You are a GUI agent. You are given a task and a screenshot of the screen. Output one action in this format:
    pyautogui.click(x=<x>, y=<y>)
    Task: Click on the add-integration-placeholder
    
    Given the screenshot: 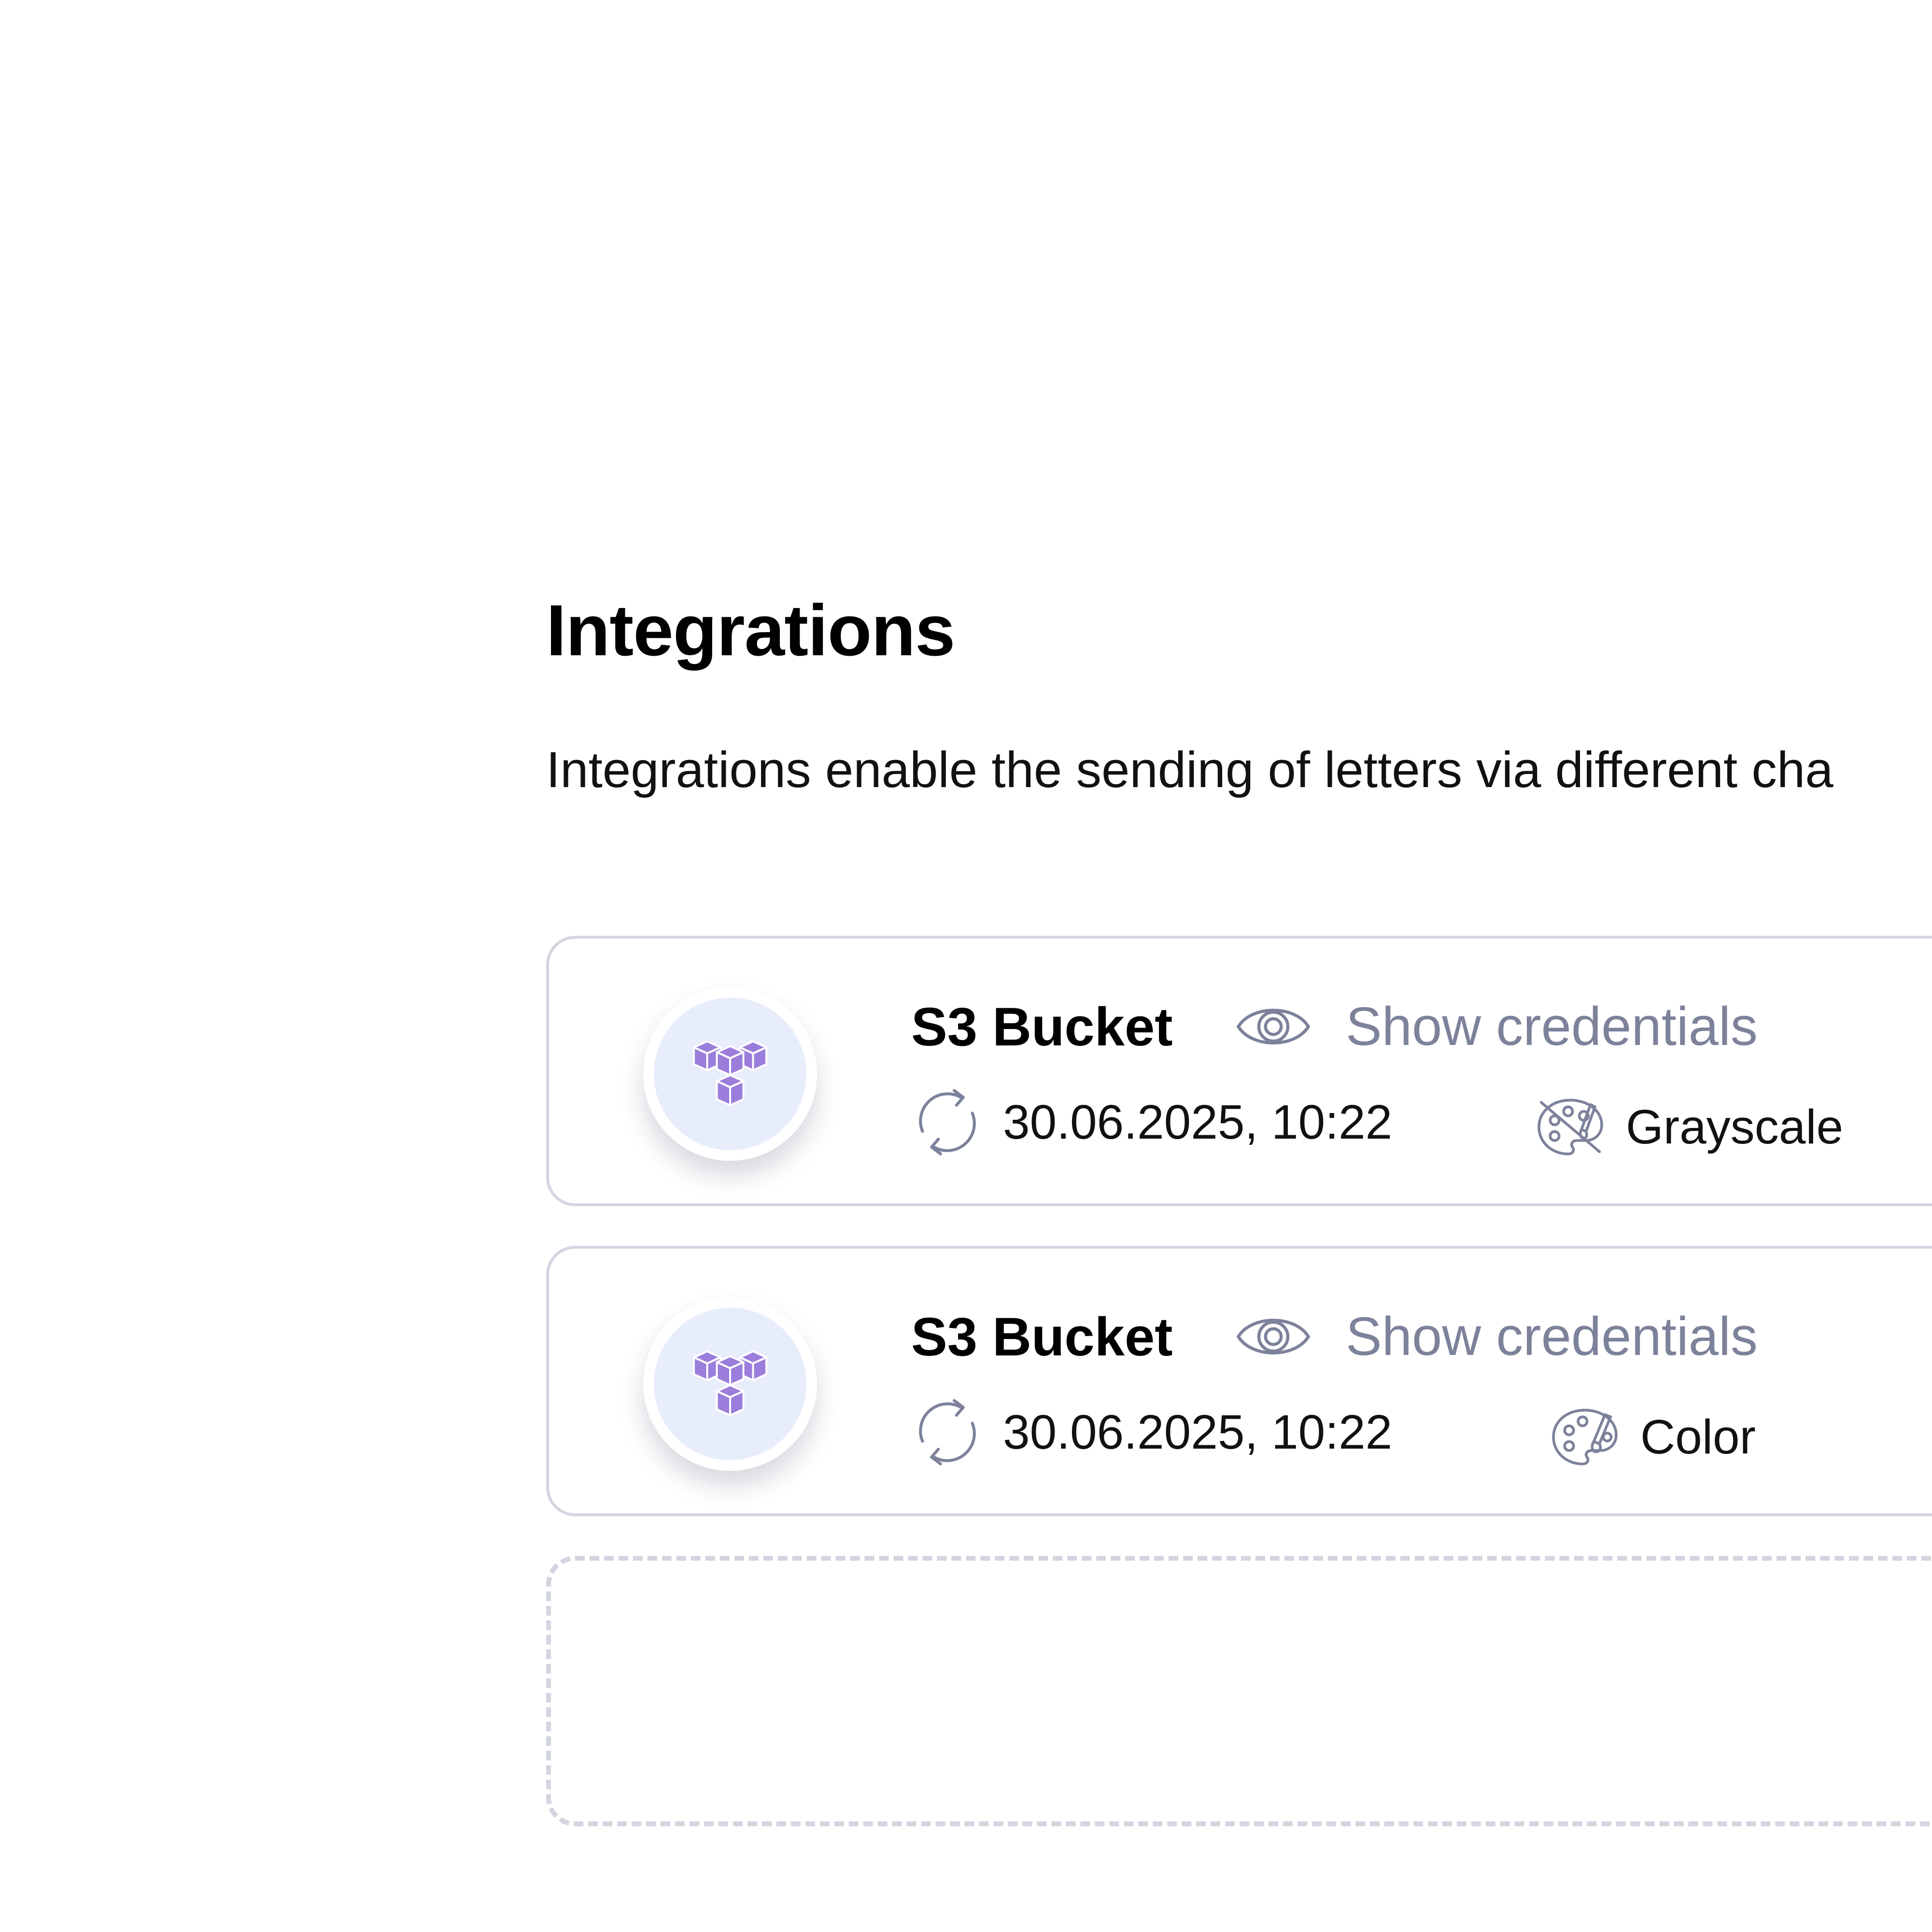 What is the action you would take?
    pyautogui.click(x=1239, y=1691)
    